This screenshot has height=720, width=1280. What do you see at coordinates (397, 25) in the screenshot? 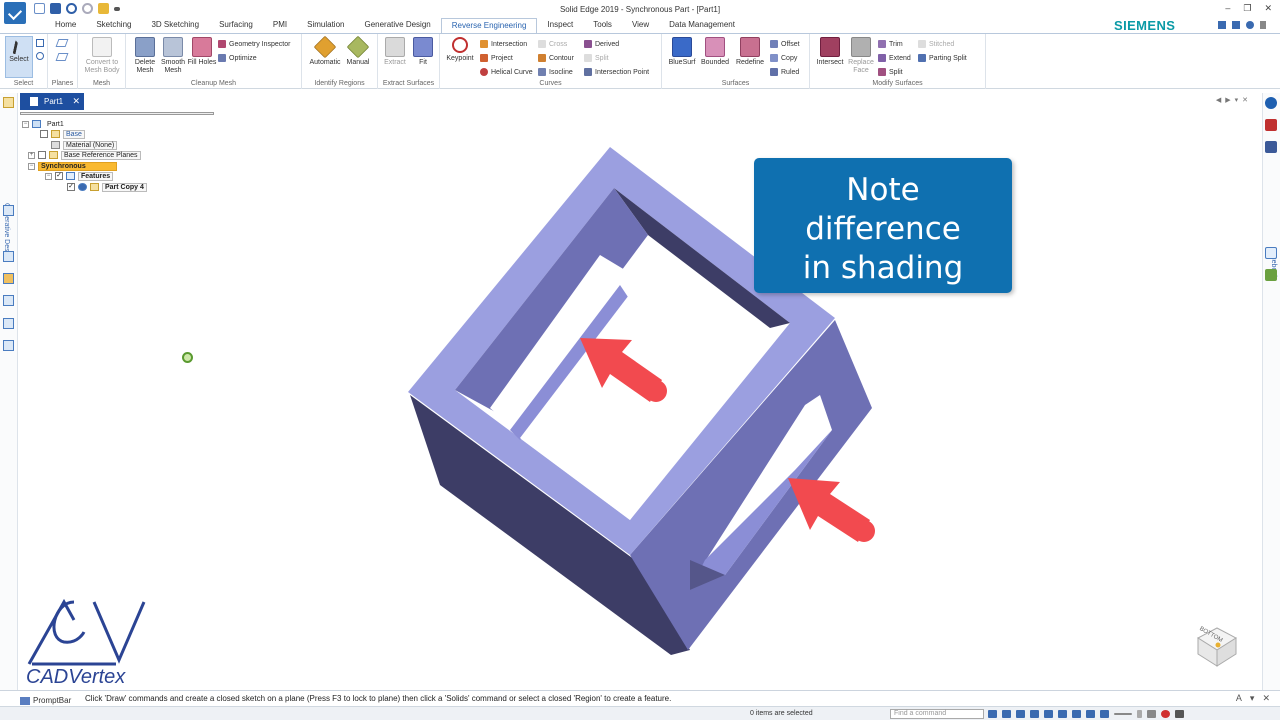
I see `tab-generative-design: Generative Design` at bounding box center [397, 25].